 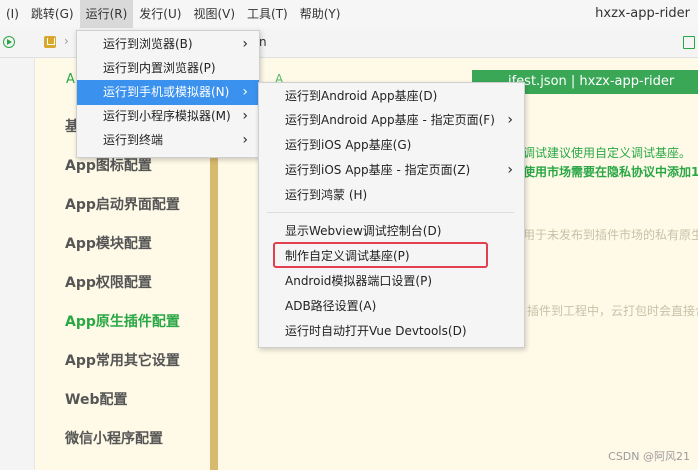 I want to click on menu-item-tools: 工具(T), so click(x=267, y=14).